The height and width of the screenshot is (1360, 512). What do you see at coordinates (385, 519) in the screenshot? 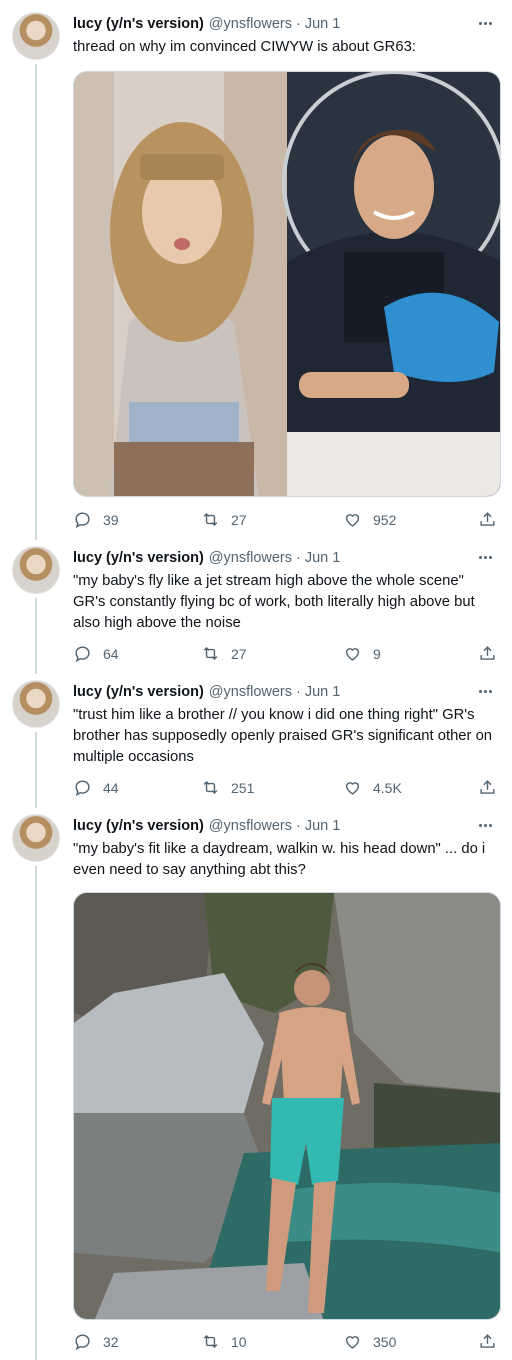
I see `like-count: 952` at bounding box center [385, 519].